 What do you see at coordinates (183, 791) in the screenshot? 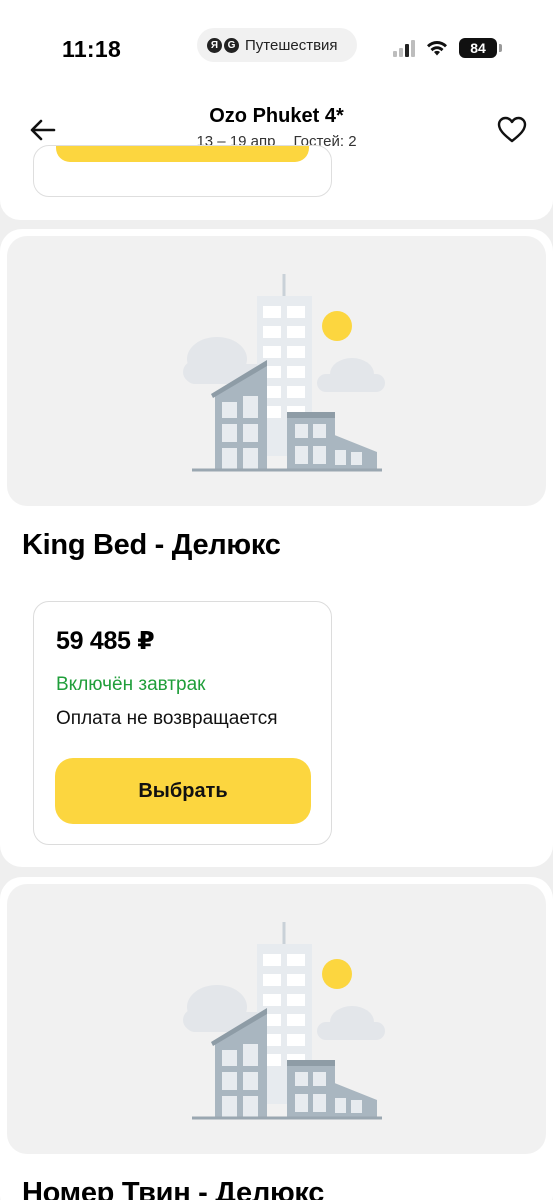
I see `select-offer-button: Выбрать` at bounding box center [183, 791].